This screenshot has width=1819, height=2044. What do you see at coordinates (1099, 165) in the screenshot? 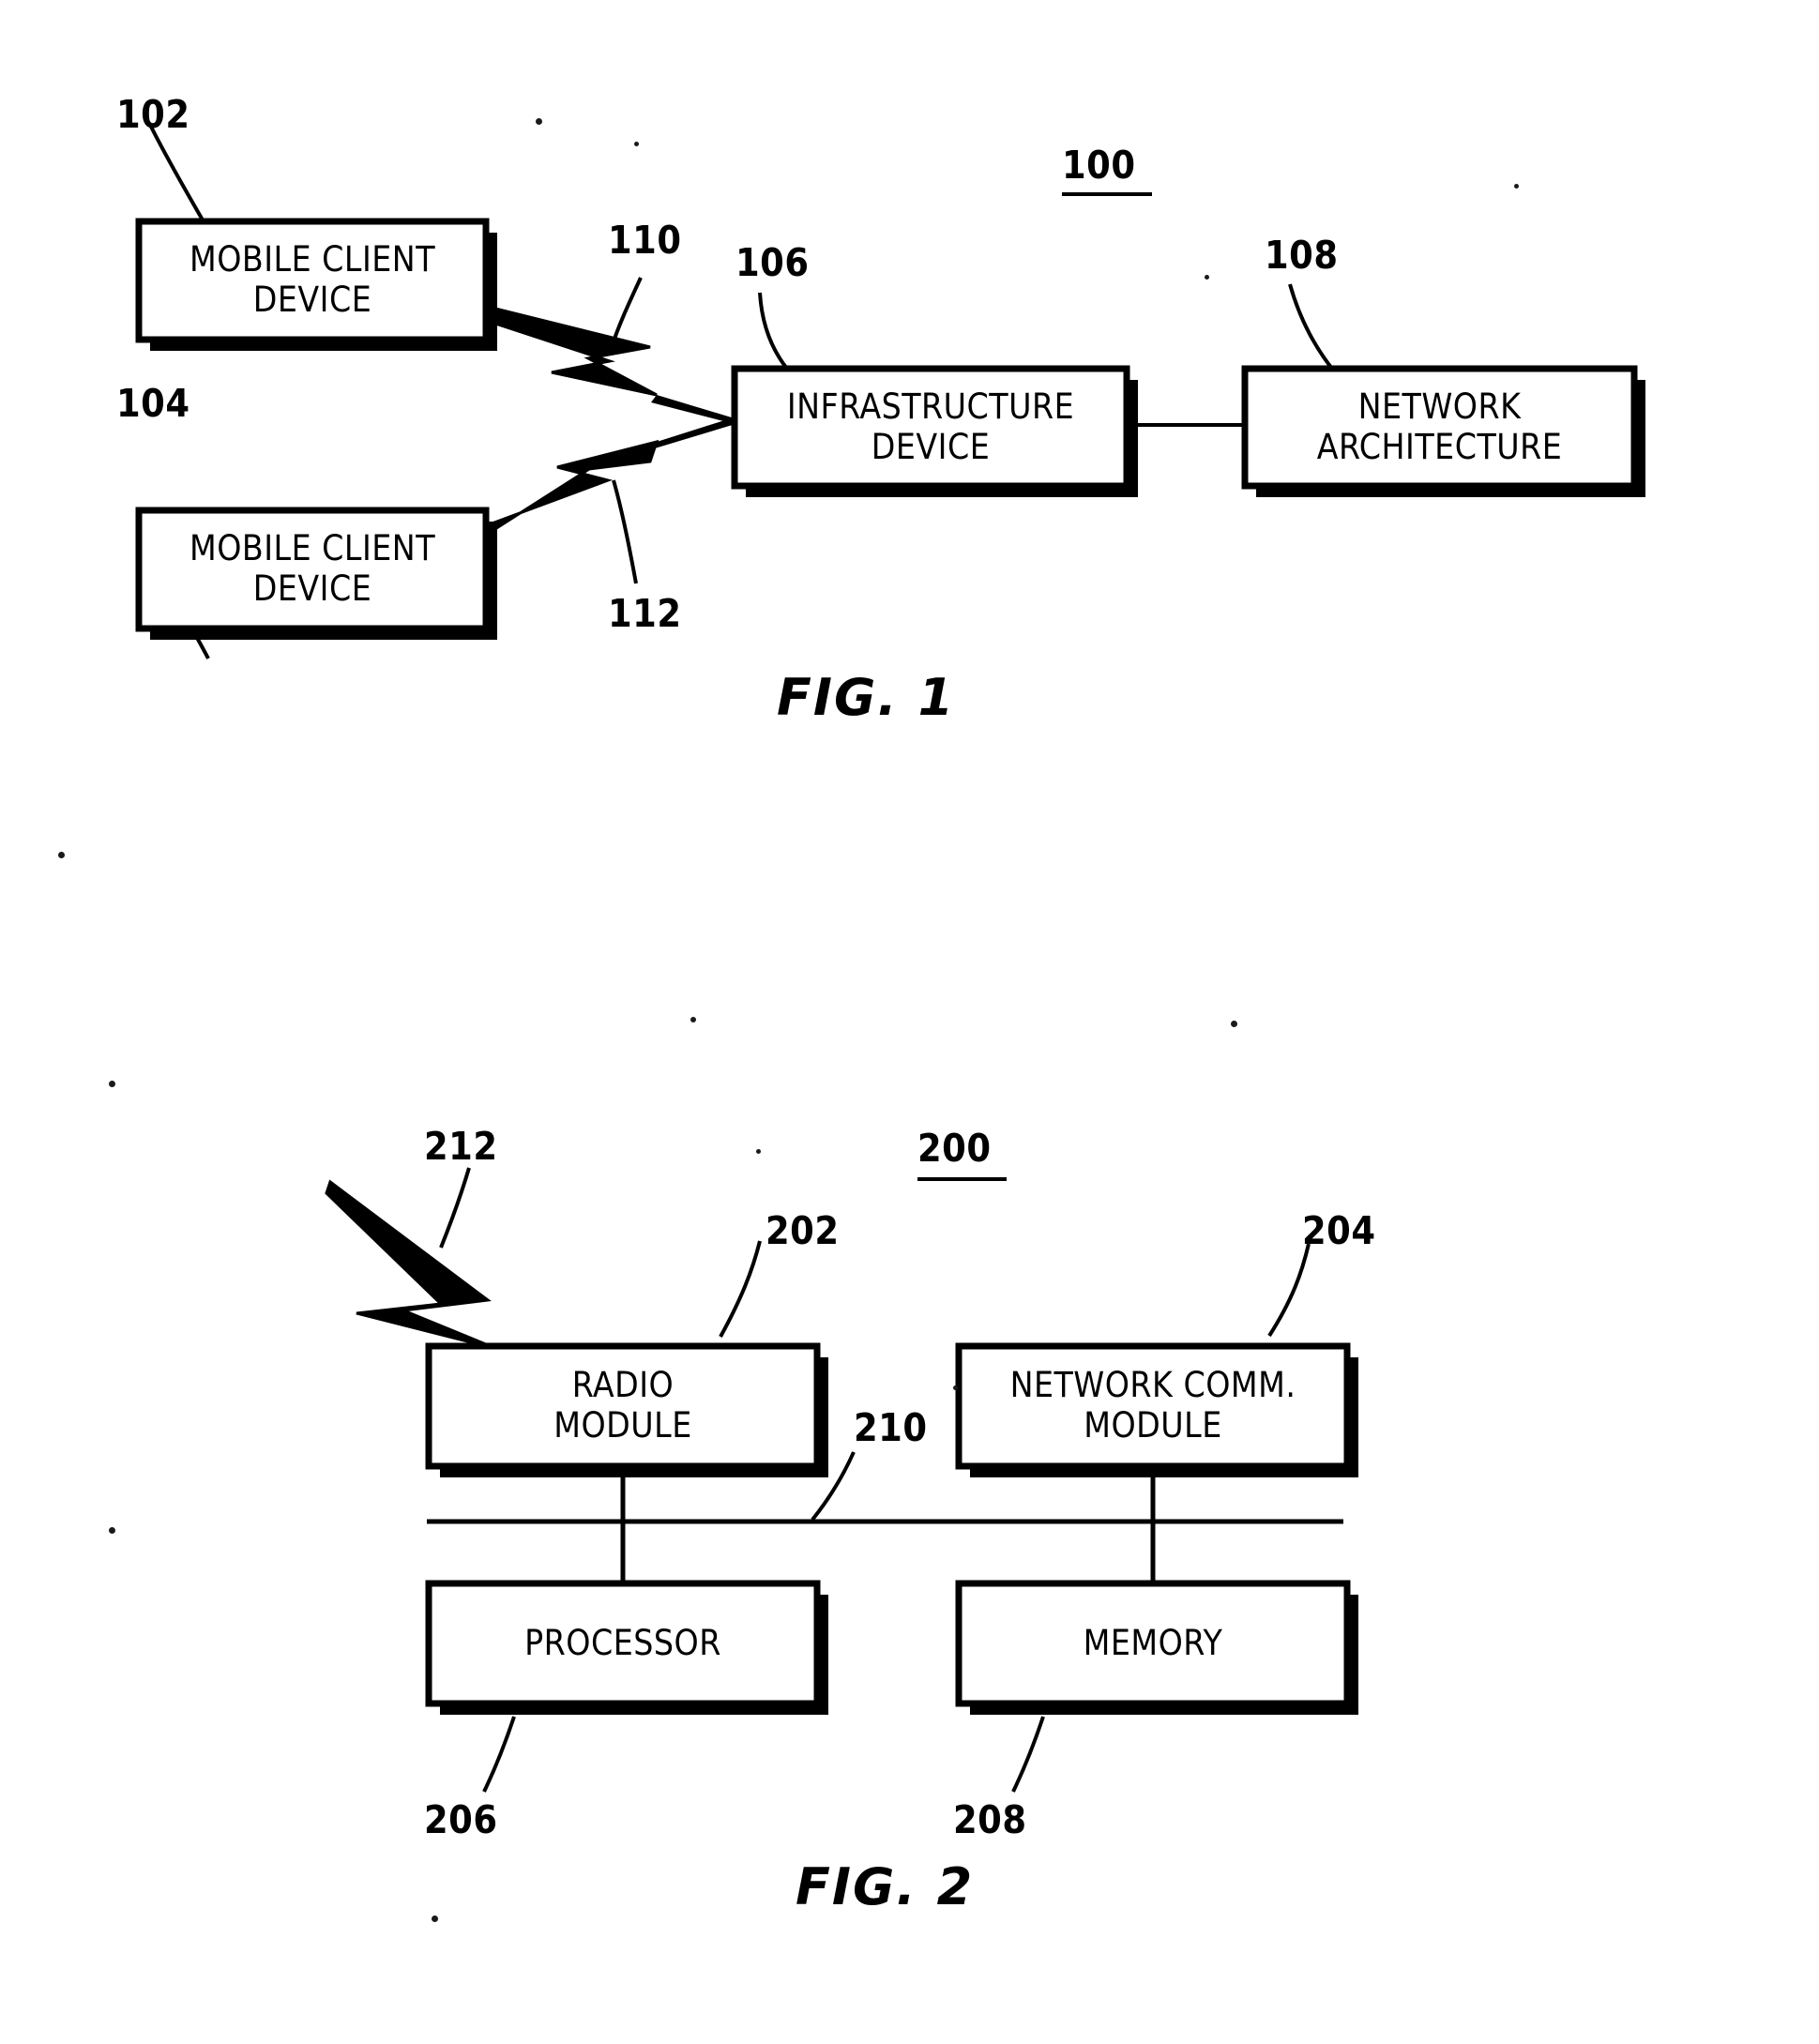
I see `numeral-100: 100` at bounding box center [1099, 165].